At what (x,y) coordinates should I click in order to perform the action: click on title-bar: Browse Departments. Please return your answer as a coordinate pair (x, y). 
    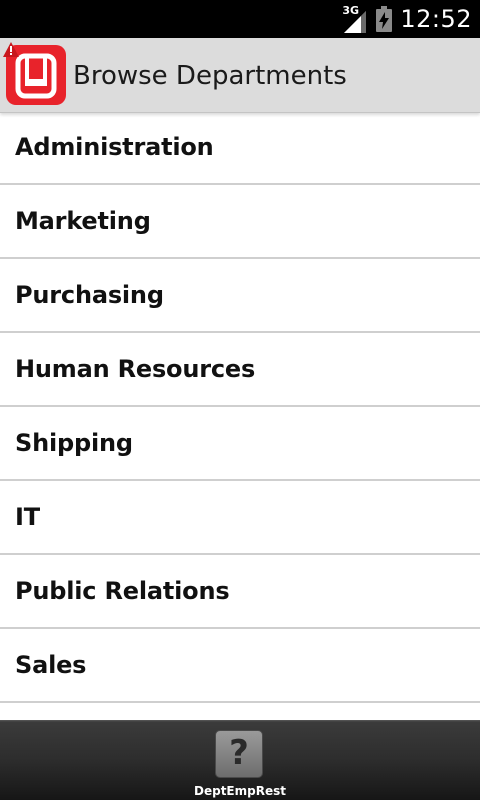
    Looking at the image, I should click on (240, 75).